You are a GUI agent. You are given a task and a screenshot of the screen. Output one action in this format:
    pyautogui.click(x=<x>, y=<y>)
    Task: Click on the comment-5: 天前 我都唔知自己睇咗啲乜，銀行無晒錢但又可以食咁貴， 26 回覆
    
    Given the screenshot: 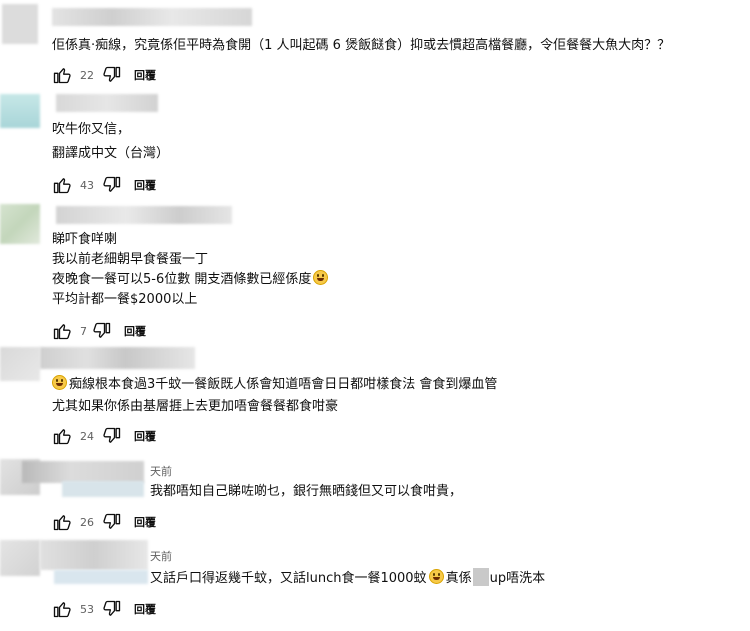 What is the action you would take?
    pyautogui.click(x=375, y=497)
    